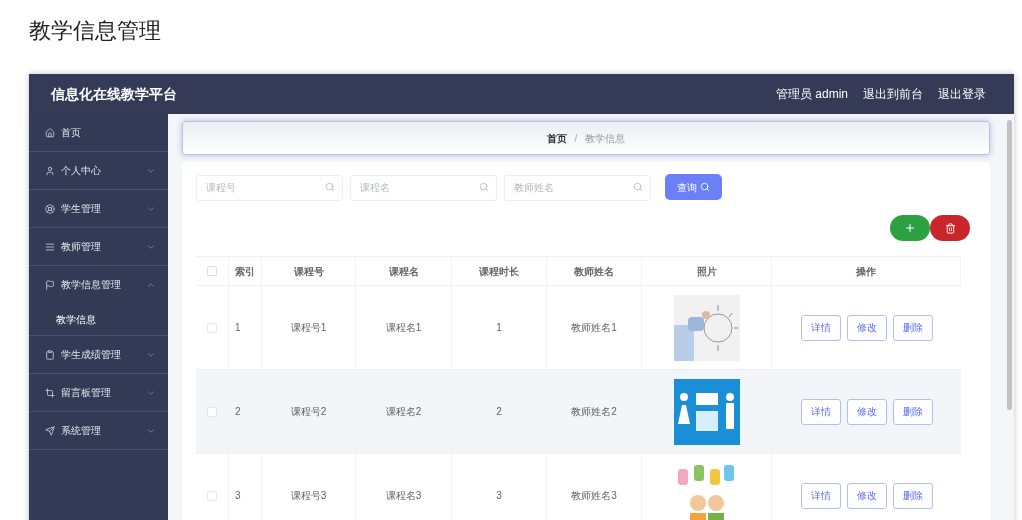 The height and width of the screenshot is (520, 1022). I want to click on header-link: 退出到前台, so click(893, 94).